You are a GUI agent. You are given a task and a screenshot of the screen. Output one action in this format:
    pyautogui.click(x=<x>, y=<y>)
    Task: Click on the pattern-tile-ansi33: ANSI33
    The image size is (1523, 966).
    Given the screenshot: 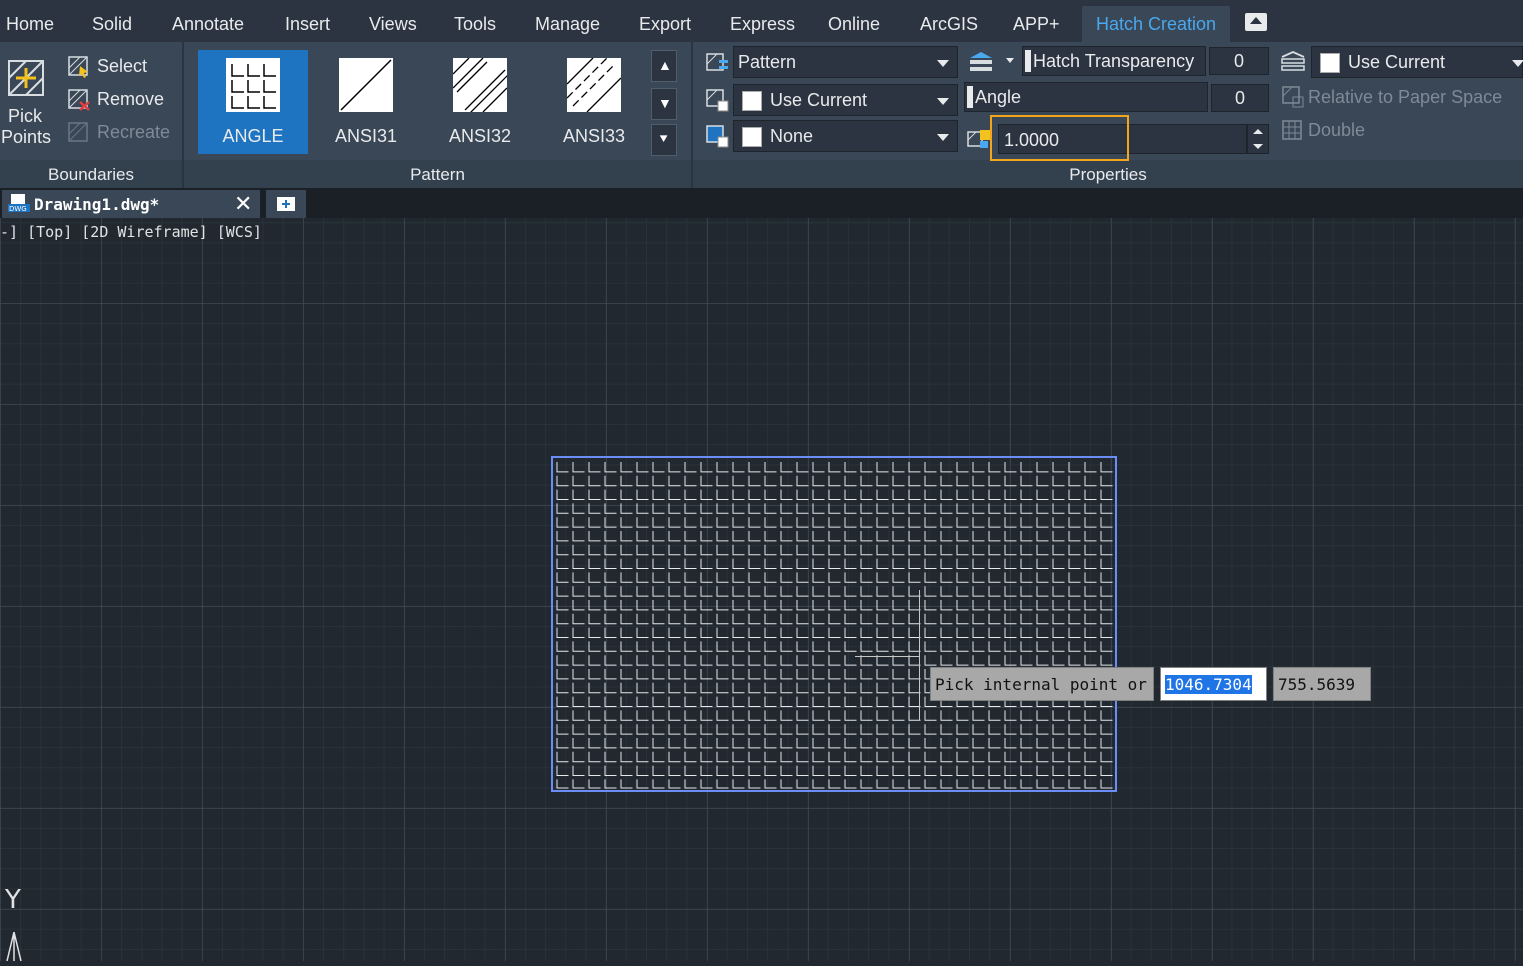 What is the action you would take?
    pyautogui.click(x=594, y=102)
    